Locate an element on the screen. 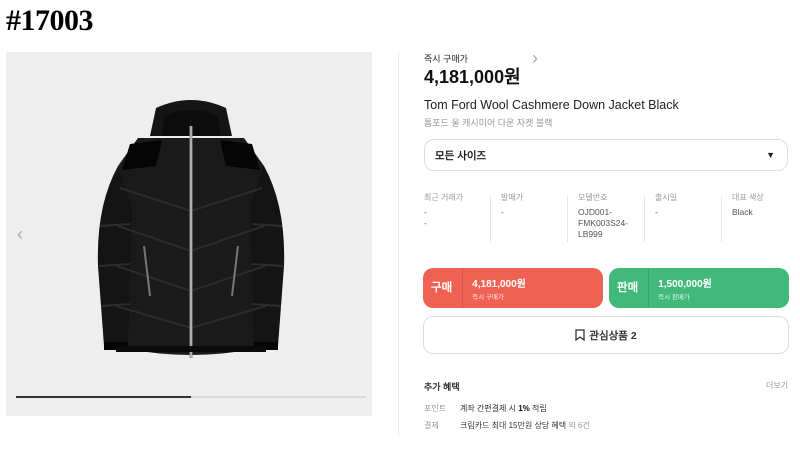 This screenshot has width=800, height=471. info-label: 모델번호 is located at coordinates (593, 197).